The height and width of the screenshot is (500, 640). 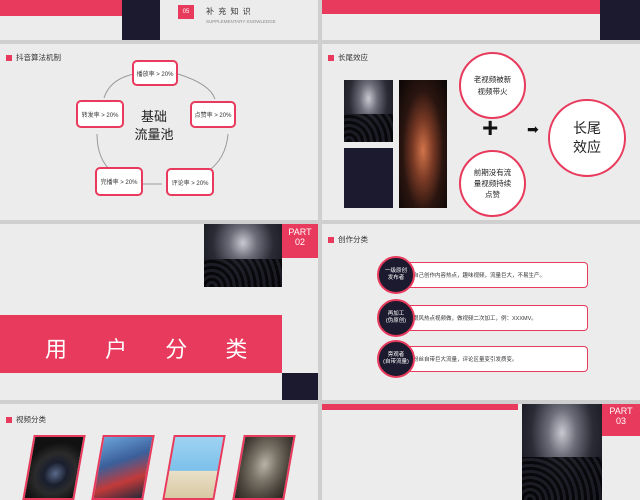 I want to click on section-subtitle: SUPPLEMENTARY KNOWLEDGE, so click(x=241, y=21).